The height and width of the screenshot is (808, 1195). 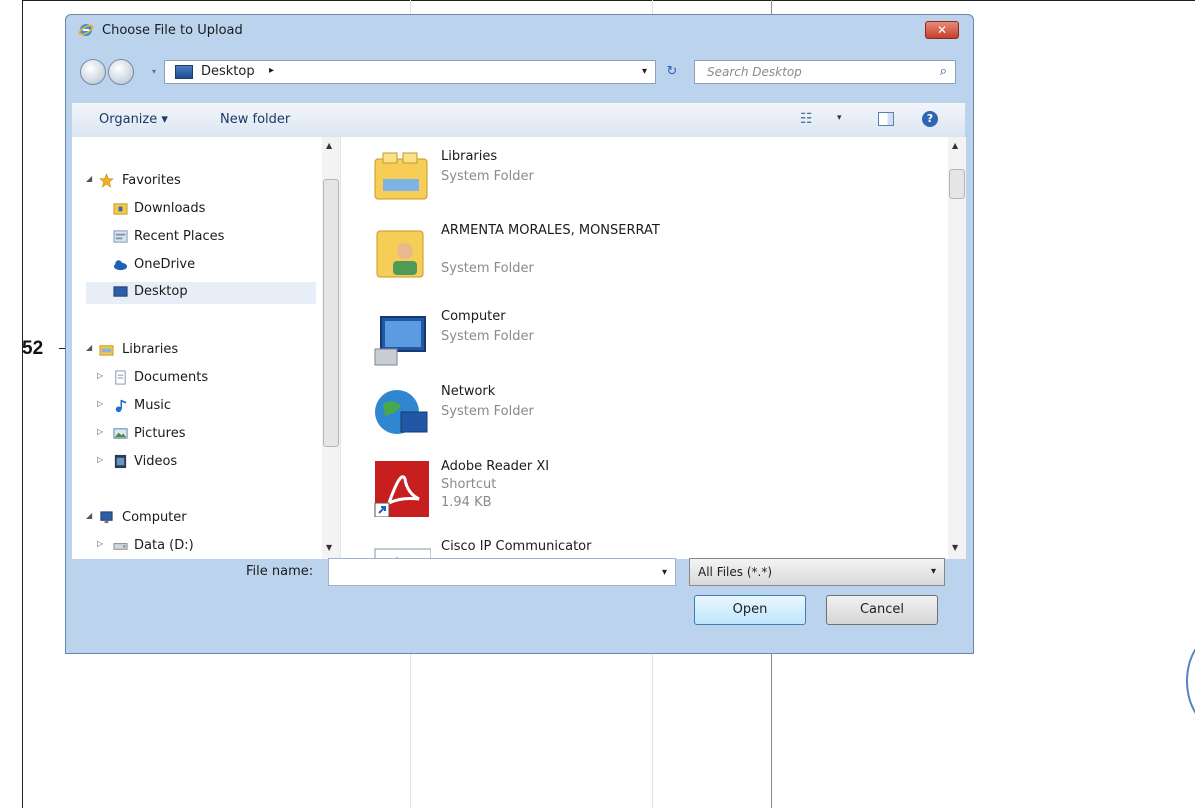 What do you see at coordinates (401, 412) in the screenshot?
I see `network-globe-icon` at bounding box center [401, 412].